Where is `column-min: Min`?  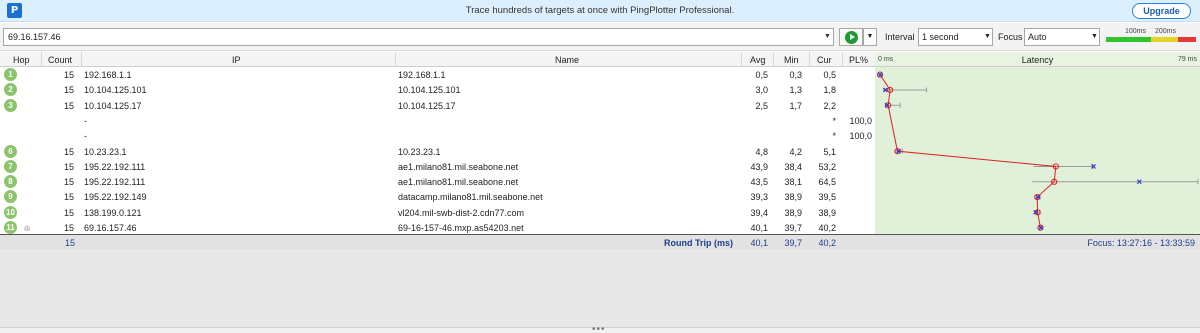
column-min: Min is located at coordinates (791, 60).